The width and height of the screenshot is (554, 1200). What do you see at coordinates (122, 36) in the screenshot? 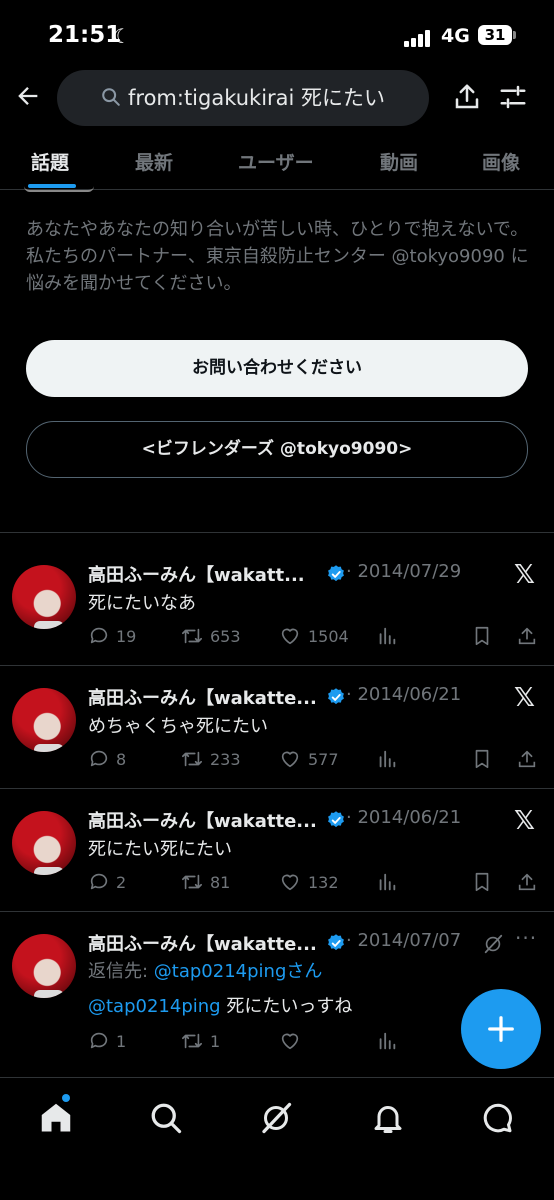
I see `moon-icon: ☾` at bounding box center [122, 36].